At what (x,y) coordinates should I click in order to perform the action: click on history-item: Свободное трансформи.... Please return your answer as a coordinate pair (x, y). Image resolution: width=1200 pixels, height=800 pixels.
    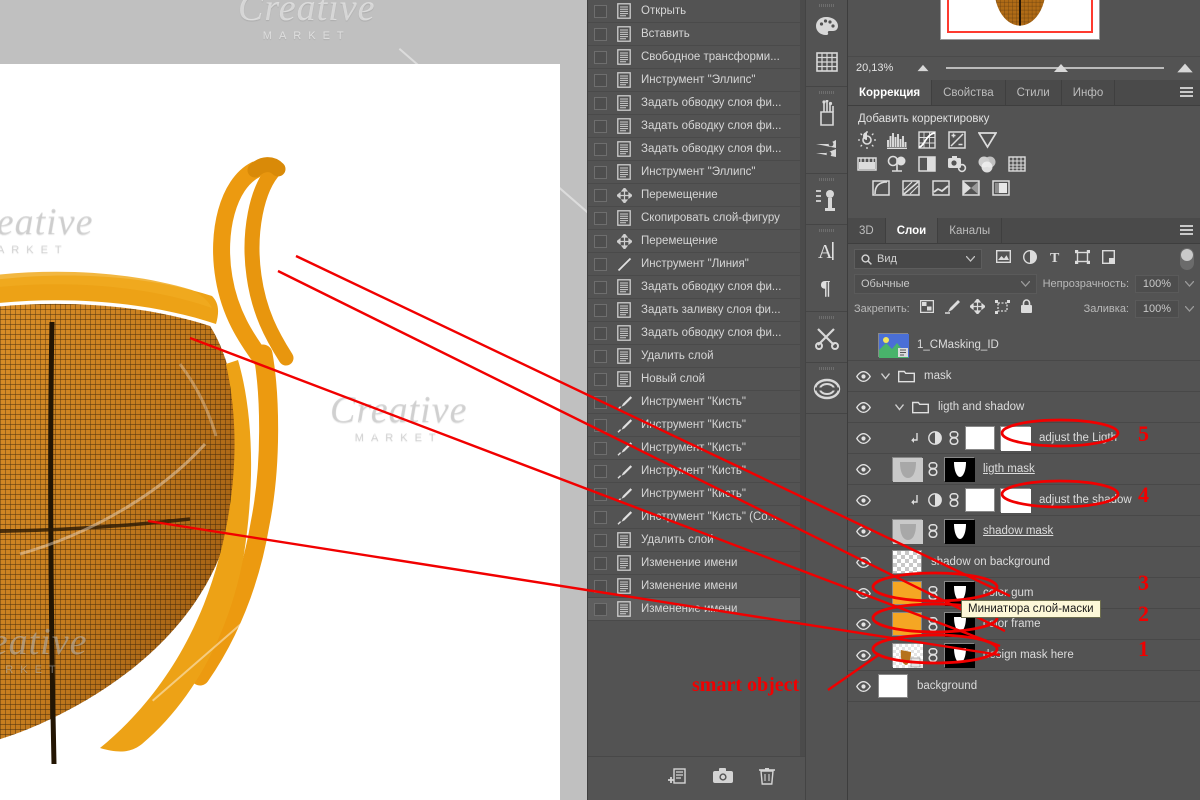
    Looking at the image, I should click on (696, 57).